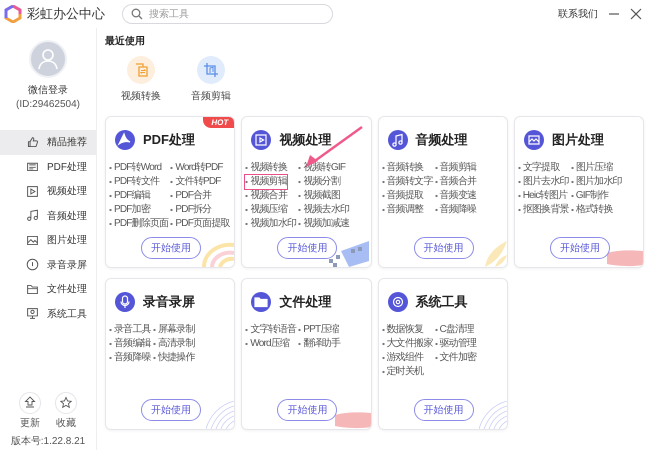 The image size is (650, 450). I want to click on recent-tool: 视频转换, so click(141, 79).